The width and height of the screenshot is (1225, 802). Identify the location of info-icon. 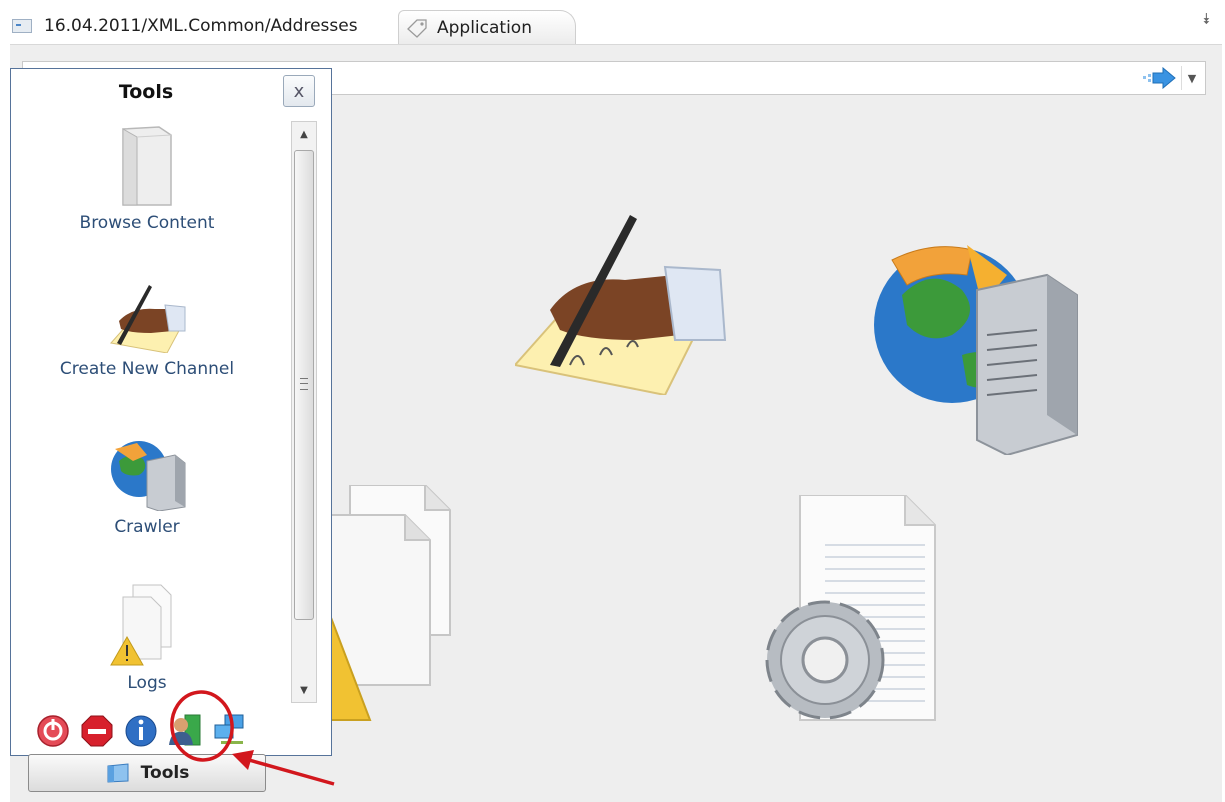
(141, 729).